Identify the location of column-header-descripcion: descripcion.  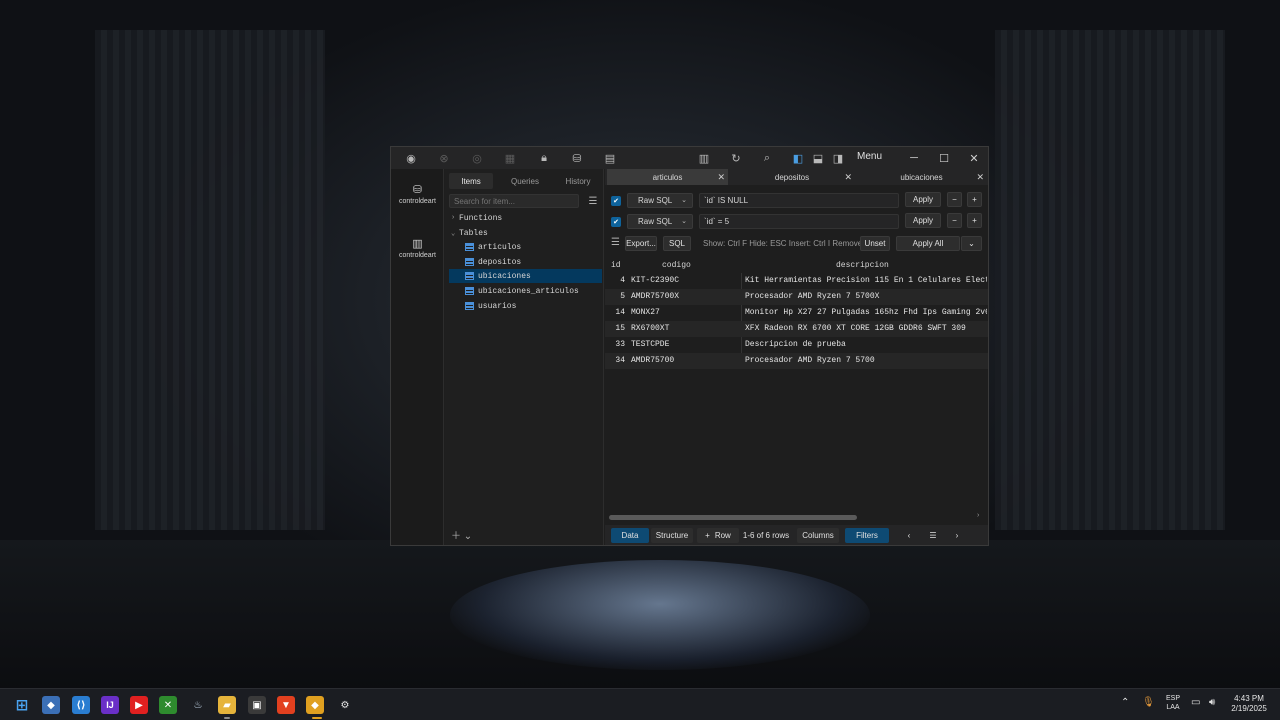
(862, 265).